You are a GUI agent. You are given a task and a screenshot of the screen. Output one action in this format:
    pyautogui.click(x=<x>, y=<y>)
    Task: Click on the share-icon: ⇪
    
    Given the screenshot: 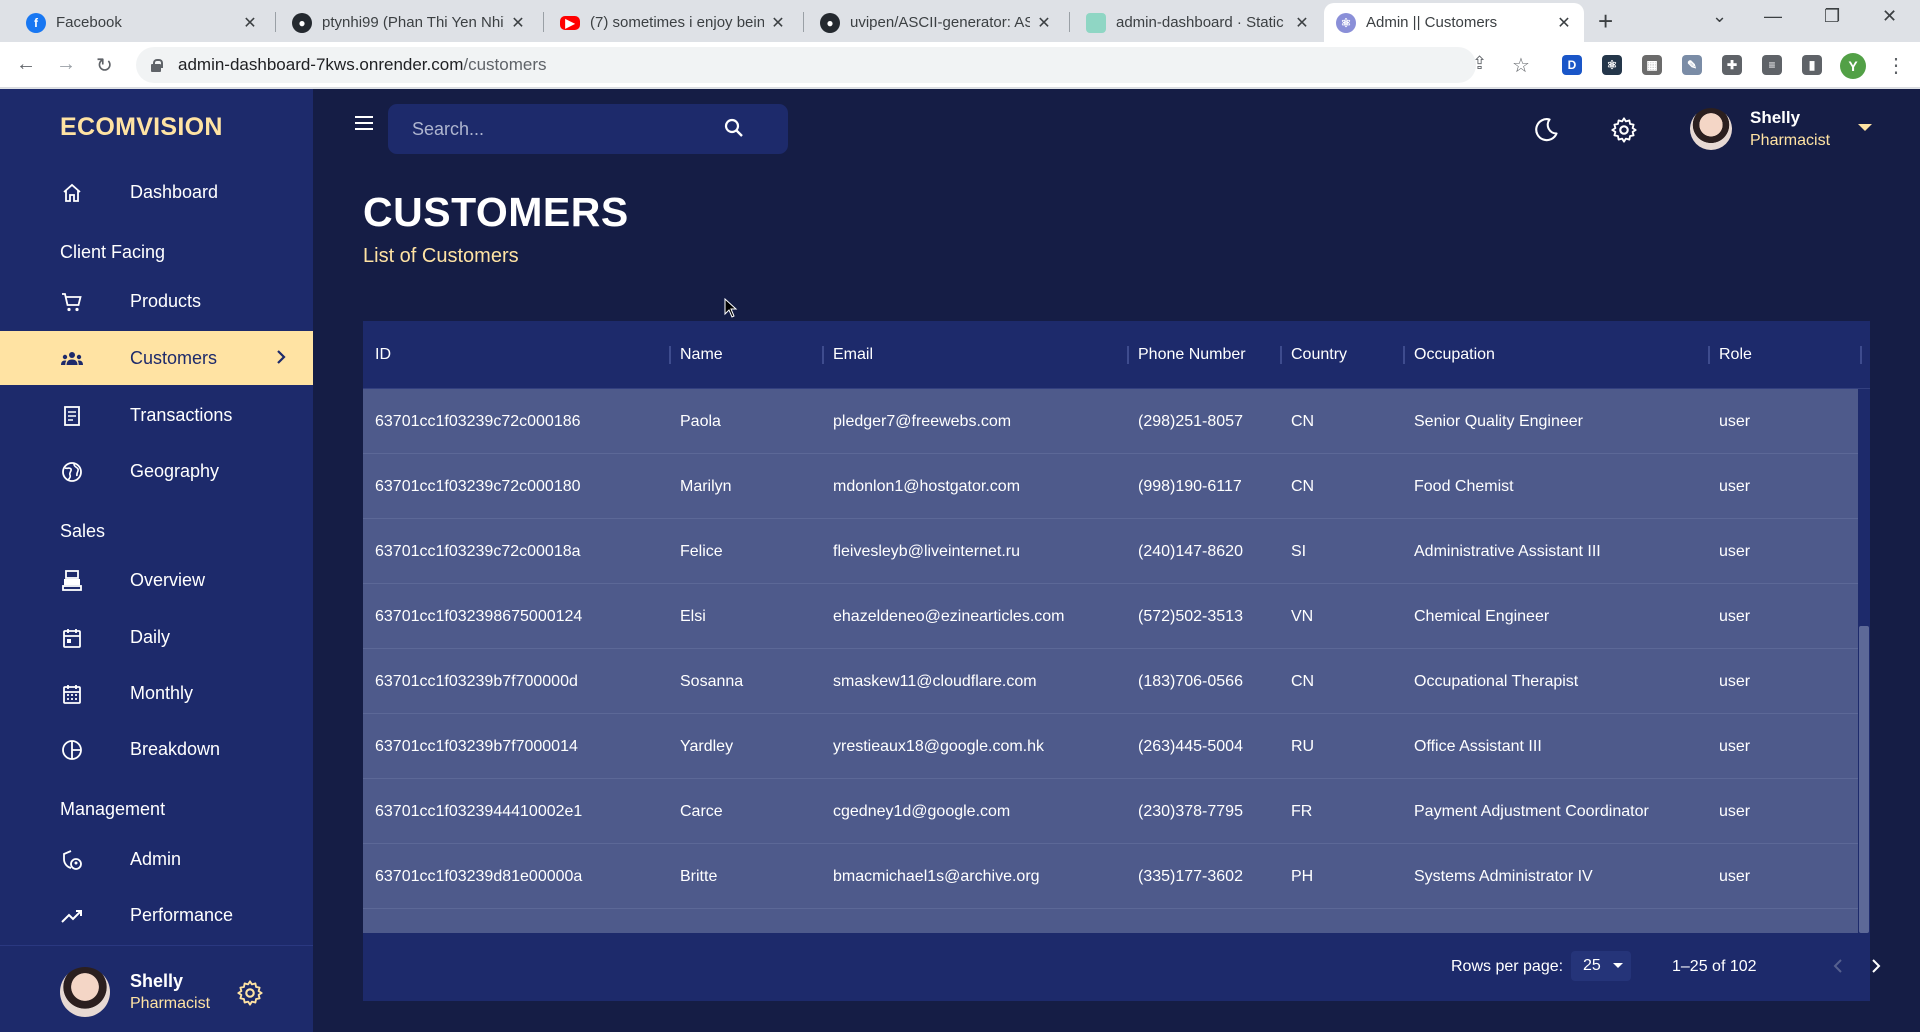 What is the action you would take?
    pyautogui.click(x=1479, y=63)
    